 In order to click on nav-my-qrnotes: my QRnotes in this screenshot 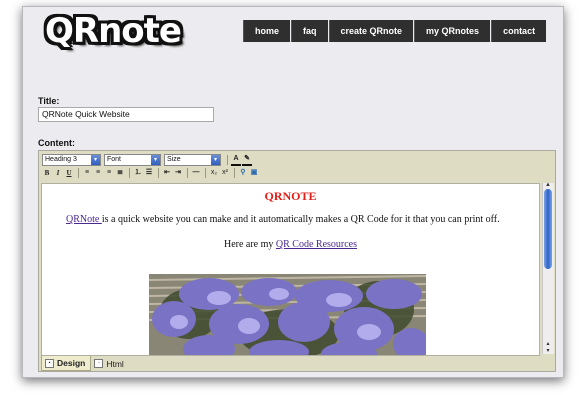, I will do `click(452, 31)`.